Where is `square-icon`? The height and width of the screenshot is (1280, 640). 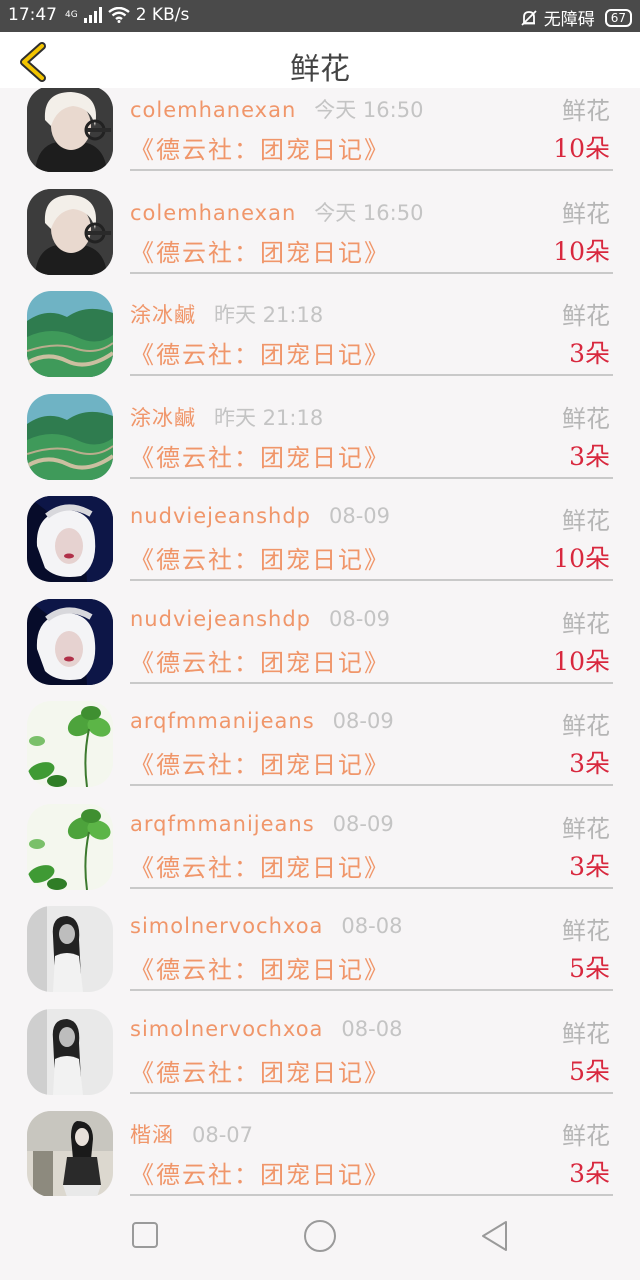 square-icon is located at coordinates (145, 1235).